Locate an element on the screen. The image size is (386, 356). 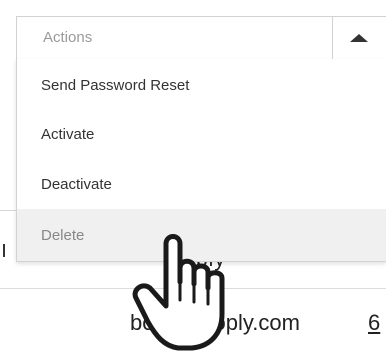
menu-item-send-password-reset: Send Password Reset is located at coordinates (201, 84).